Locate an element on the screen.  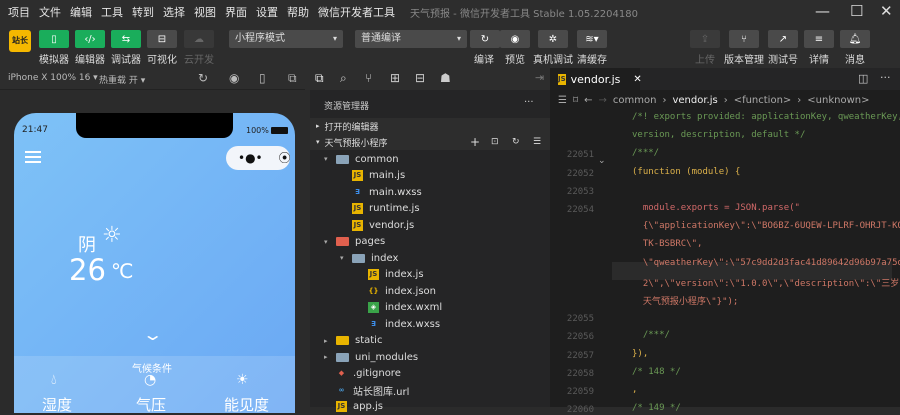
tree-folder: ▸ static is located at coordinates (430, 341).